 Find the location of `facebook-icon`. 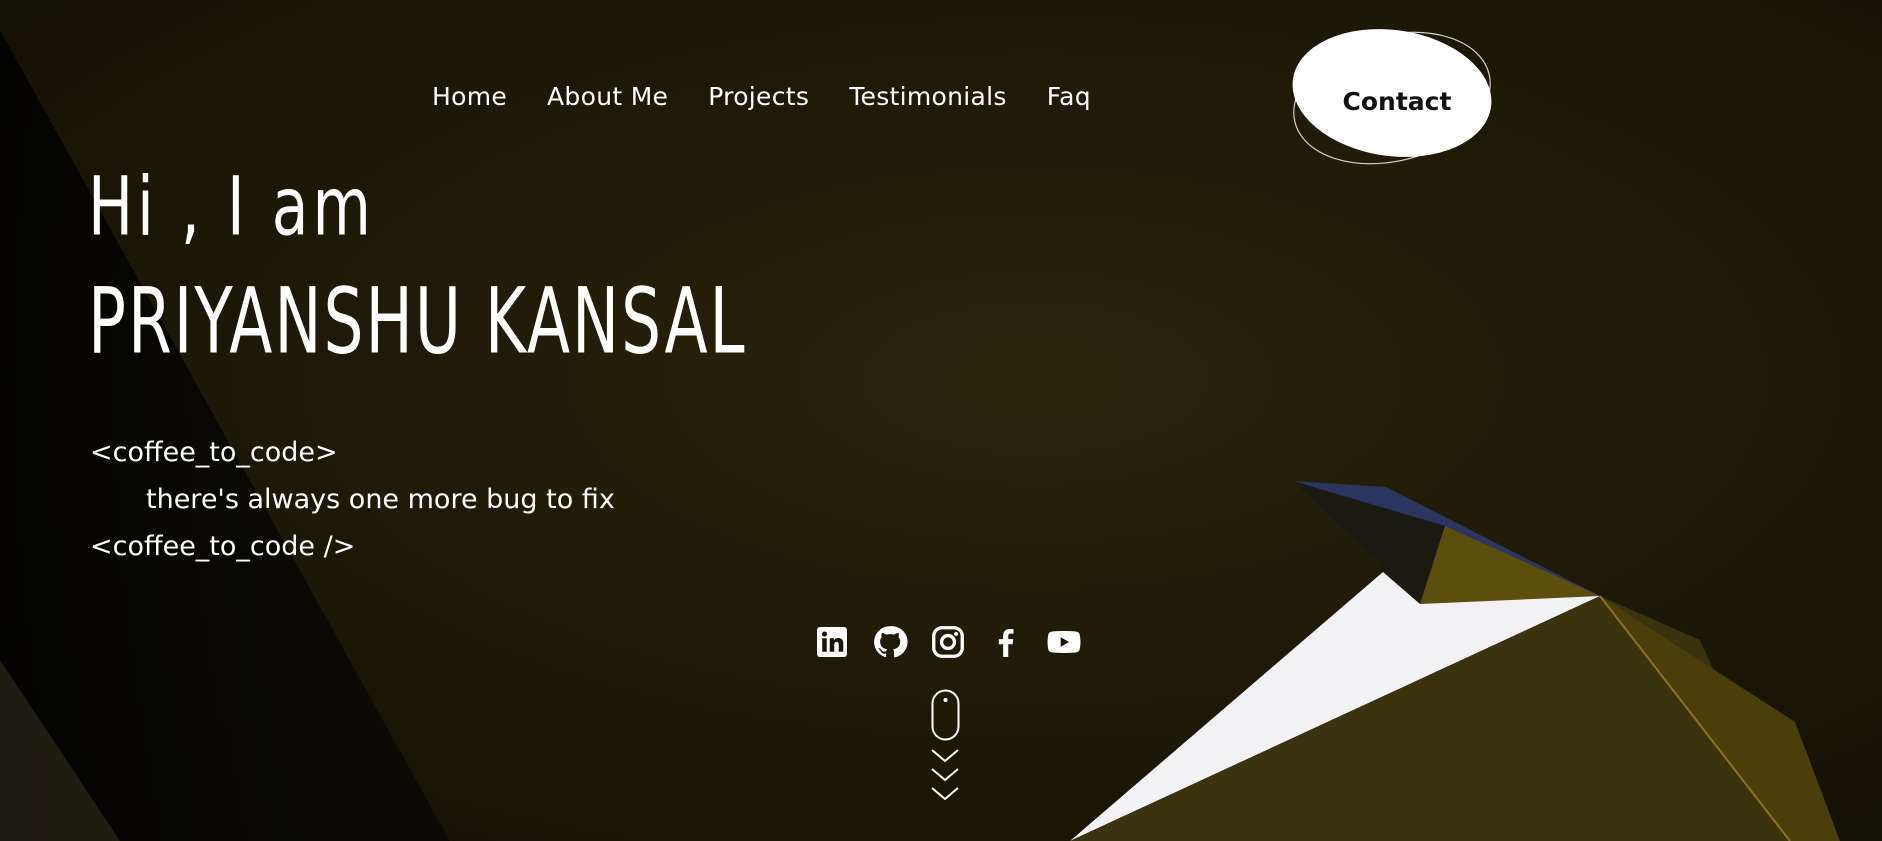

facebook-icon is located at coordinates (1006, 642).